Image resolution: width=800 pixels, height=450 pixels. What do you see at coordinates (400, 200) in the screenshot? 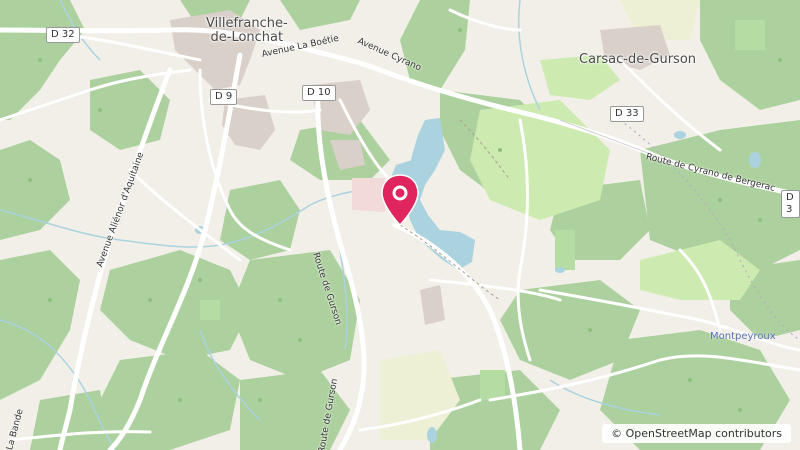
I see `map-pin-icon` at bounding box center [400, 200].